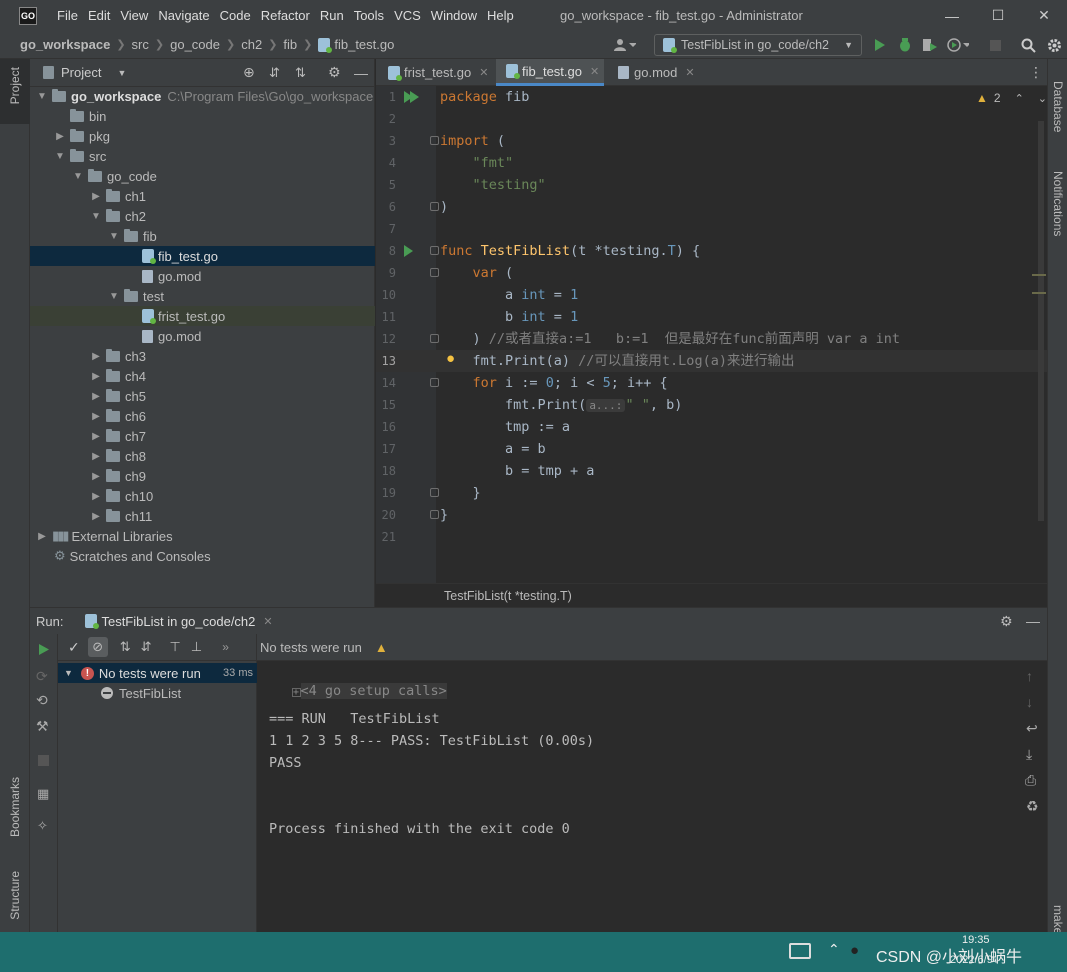 The height and width of the screenshot is (972, 1067). Describe the element at coordinates (202, 436) in the screenshot. I see `tree-item-ch7: ▶ ch7` at that location.